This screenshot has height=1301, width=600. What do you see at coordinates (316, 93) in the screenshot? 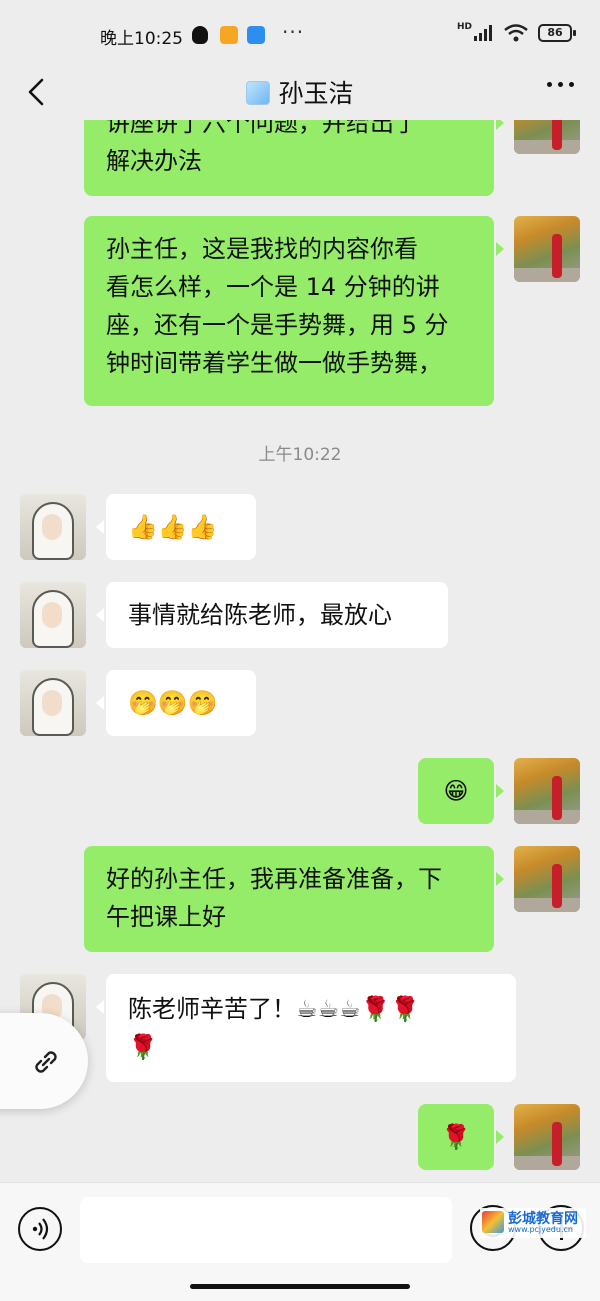
I see `chat-title: 孙玉洁` at bounding box center [316, 93].